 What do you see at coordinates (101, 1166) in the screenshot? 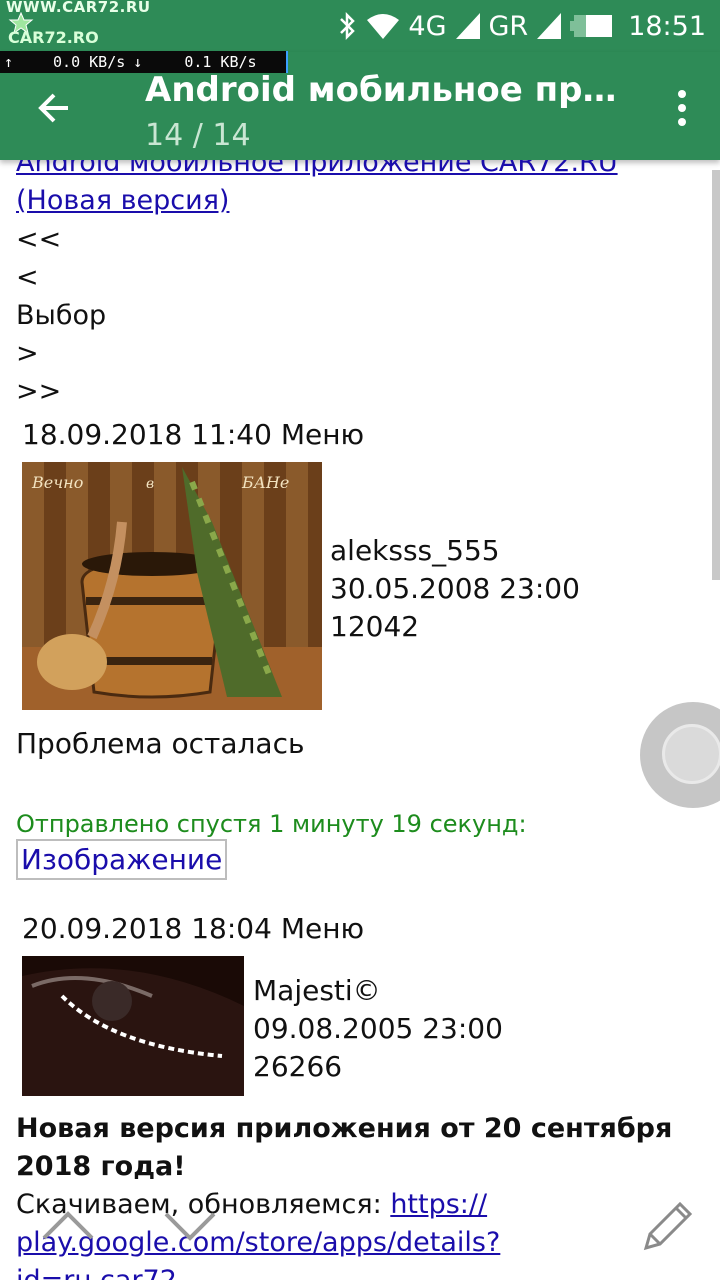
I see `post-headline-line2: 2018 года!` at bounding box center [101, 1166].